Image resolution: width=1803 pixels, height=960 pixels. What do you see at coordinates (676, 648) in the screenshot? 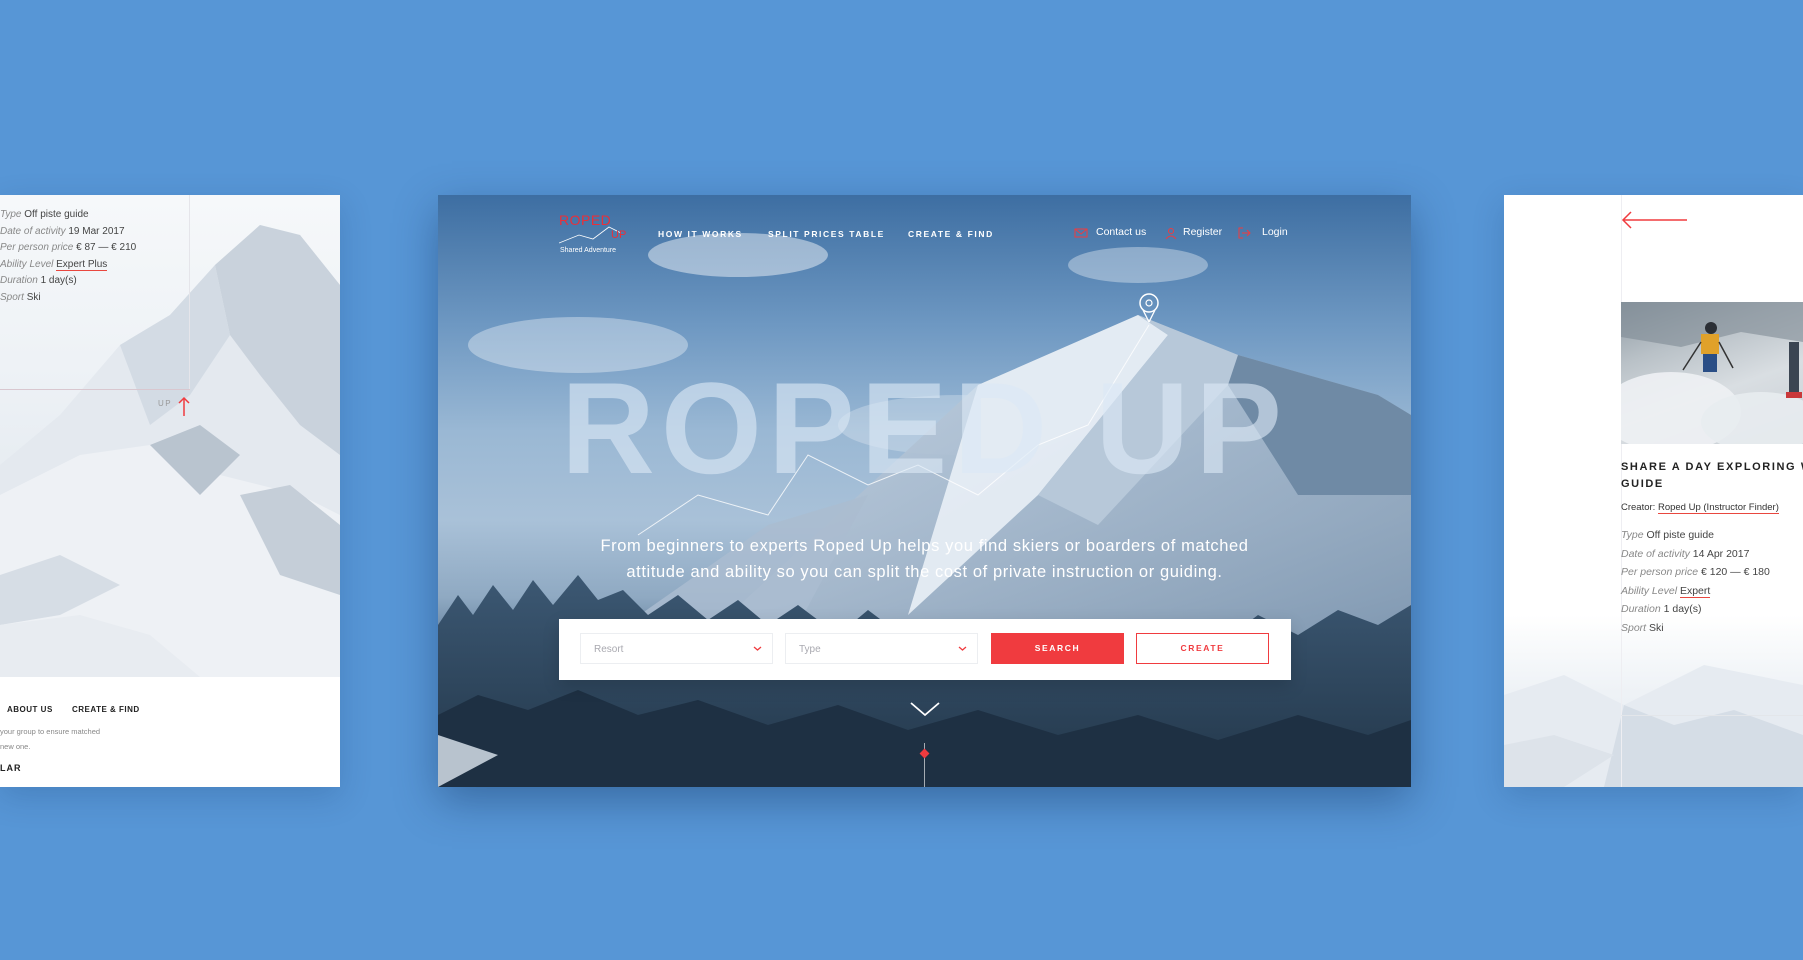
I see `resort-select: Resort` at bounding box center [676, 648].